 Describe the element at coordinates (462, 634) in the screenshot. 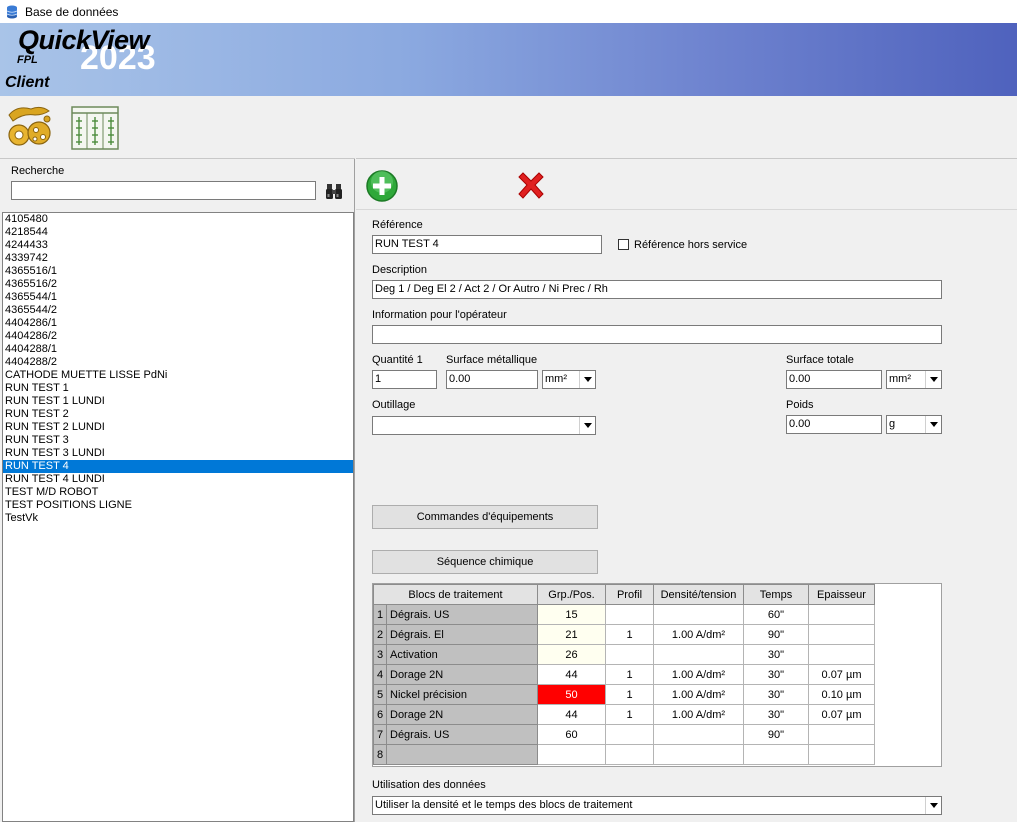

I see `cell-name: Dégrais. El` at that location.